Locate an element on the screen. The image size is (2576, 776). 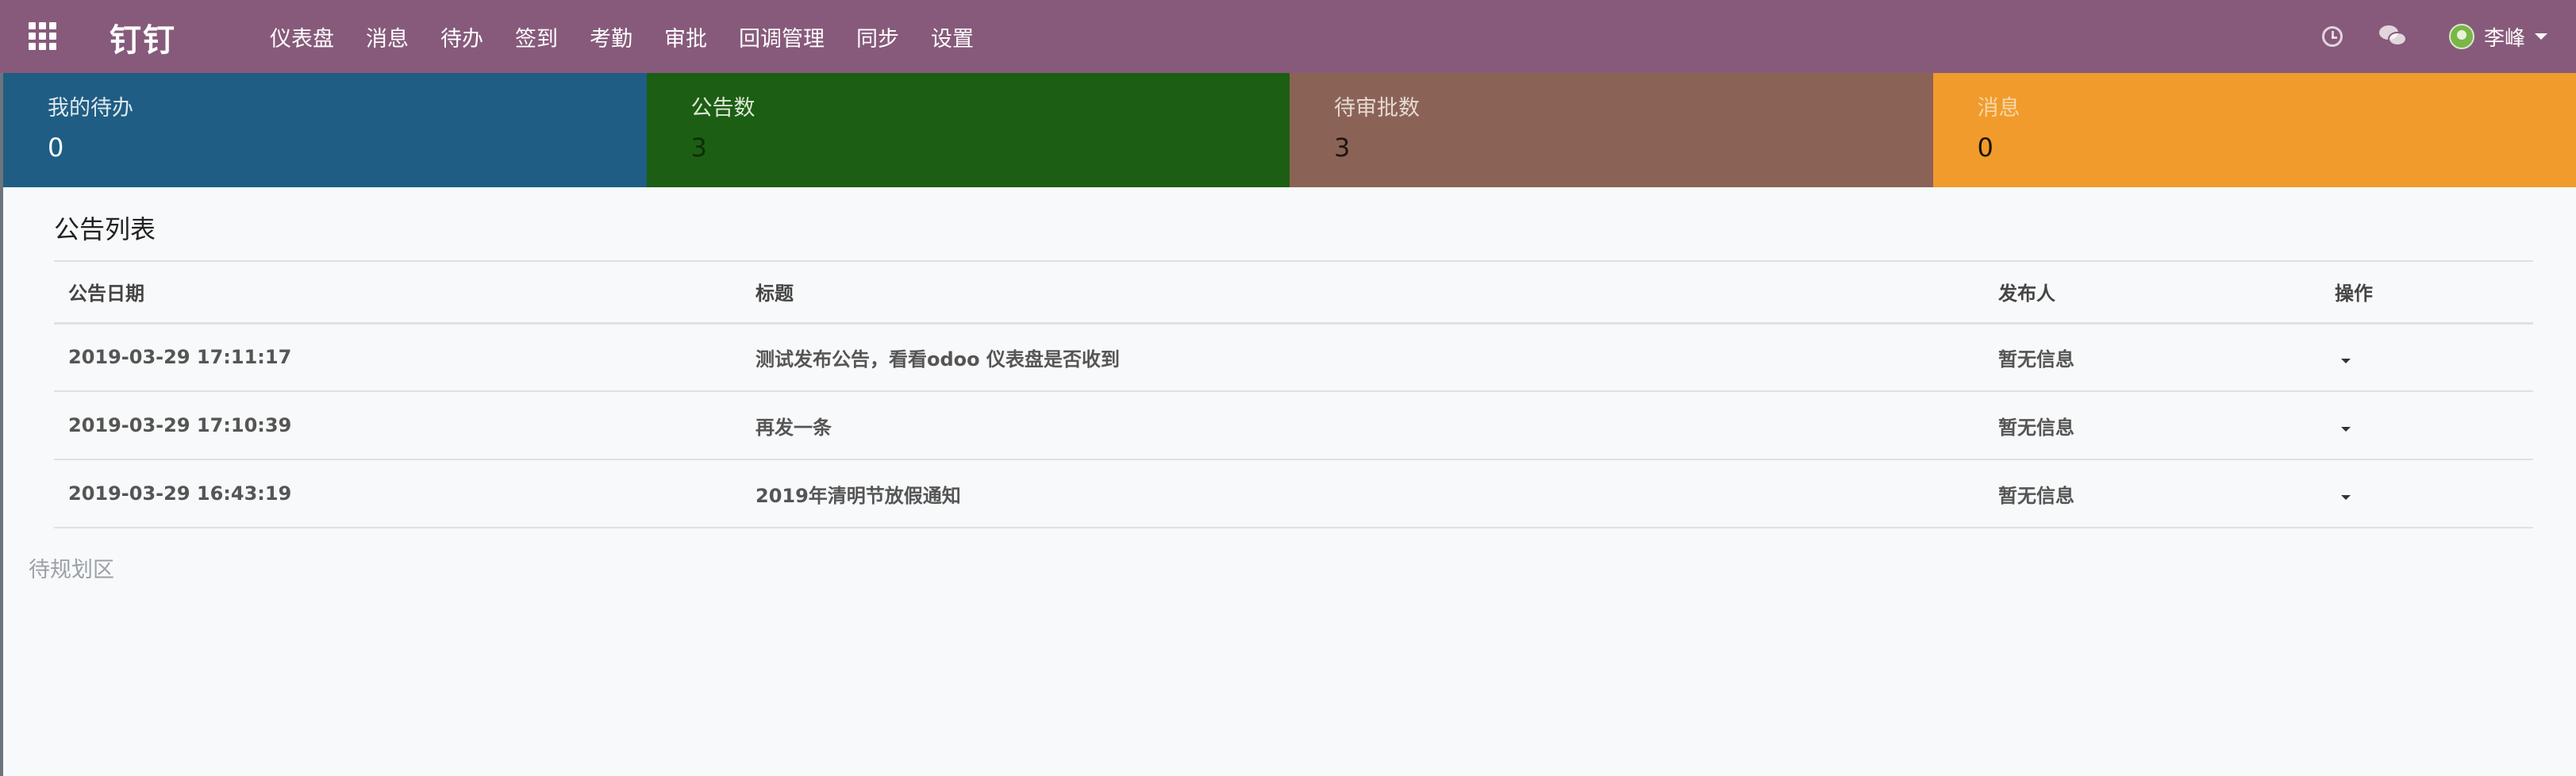
menu-item-attendance: 考勤 is located at coordinates (611, 36).